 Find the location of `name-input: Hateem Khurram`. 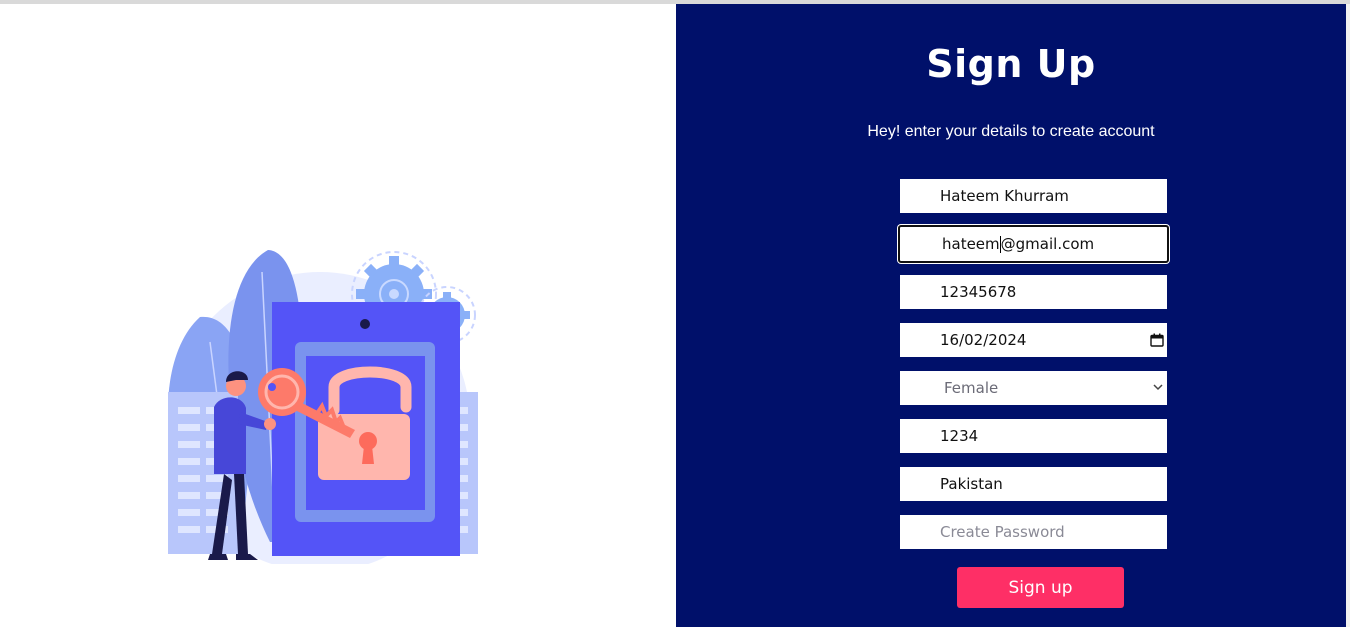

name-input: Hateem Khurram is located at coordinates (1033, 196).